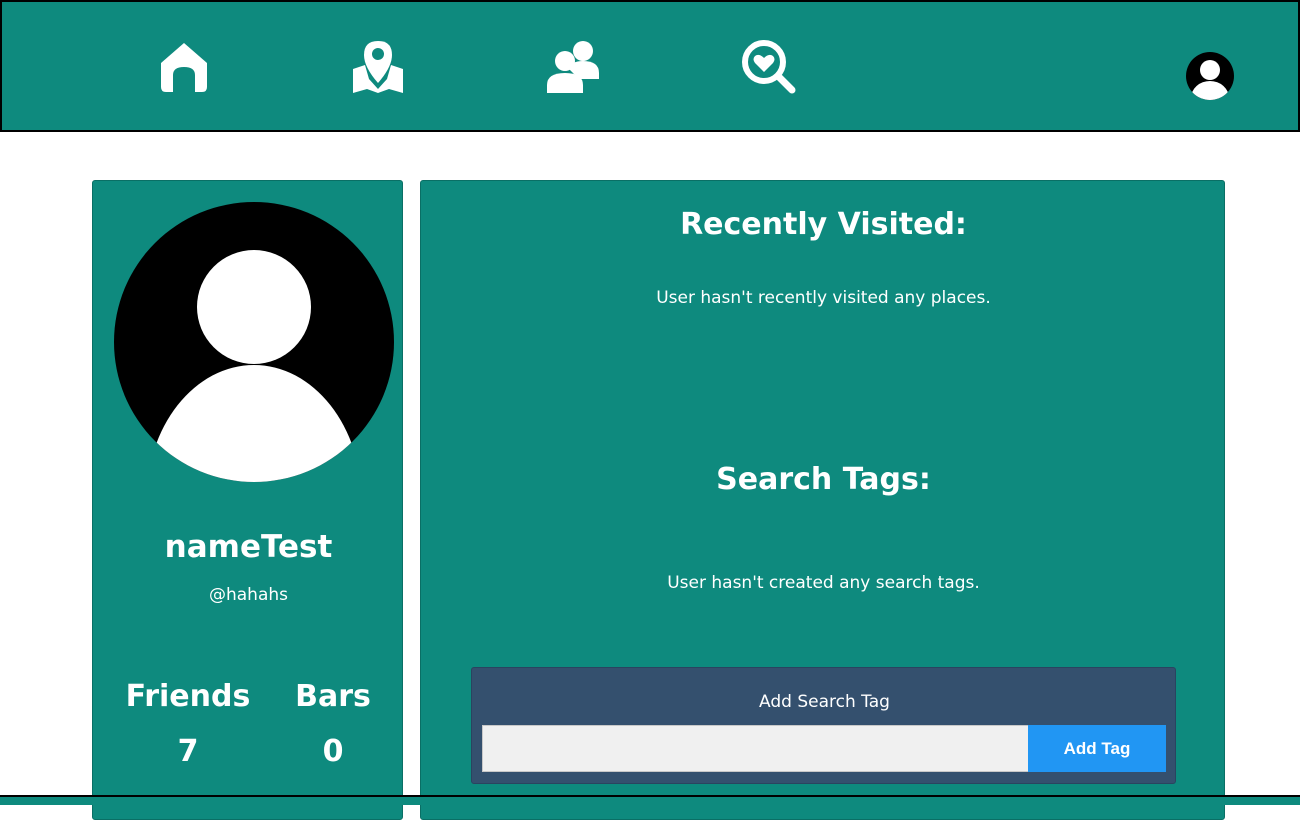 The image size is (1300, 820). What do you see at coordinates (188, 696) in the screenshot?
I see `friends-label: Friends` at bounding box center [188, 696].